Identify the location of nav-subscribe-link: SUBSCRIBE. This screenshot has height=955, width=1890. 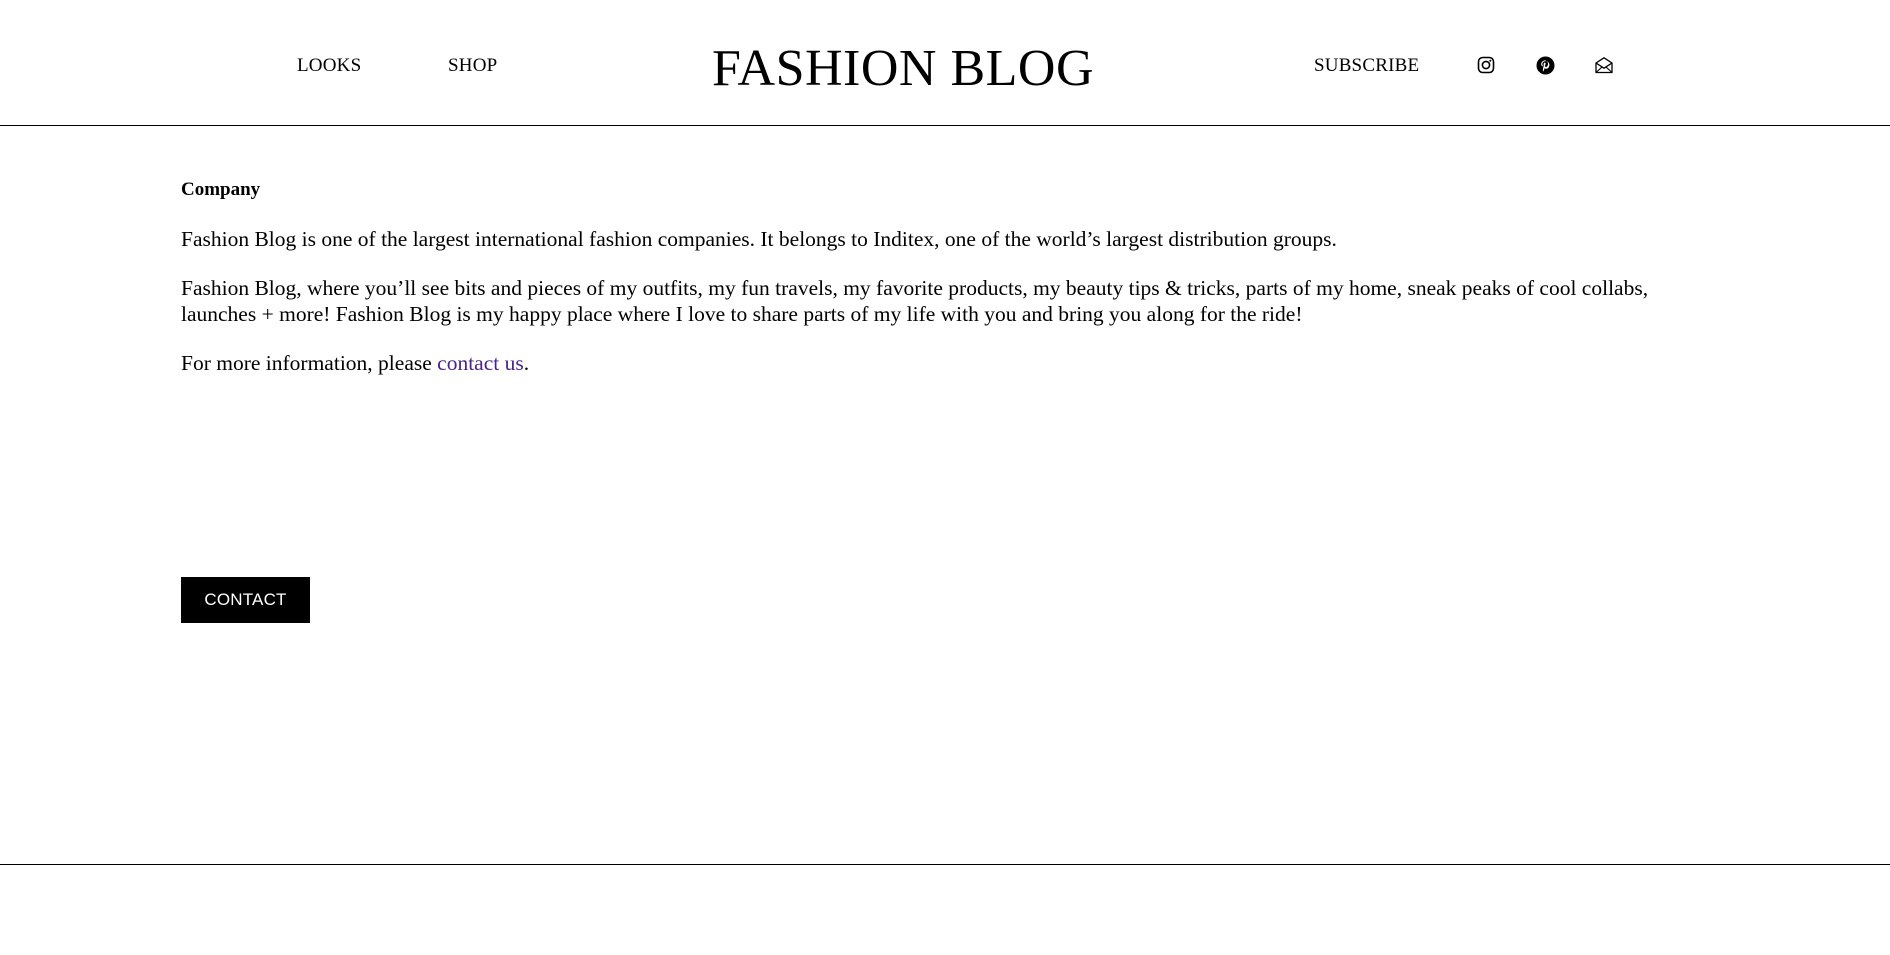
(1366, 66).